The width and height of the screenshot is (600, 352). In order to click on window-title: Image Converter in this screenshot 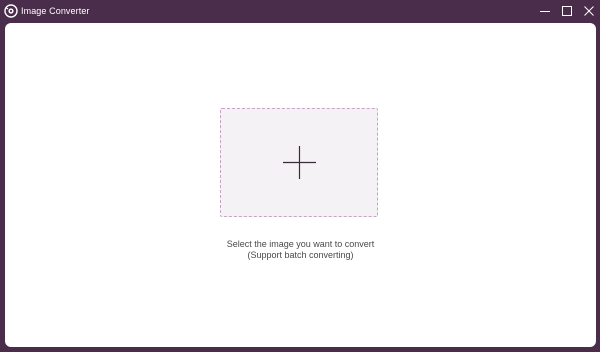, I will do `click(55, 11)`.